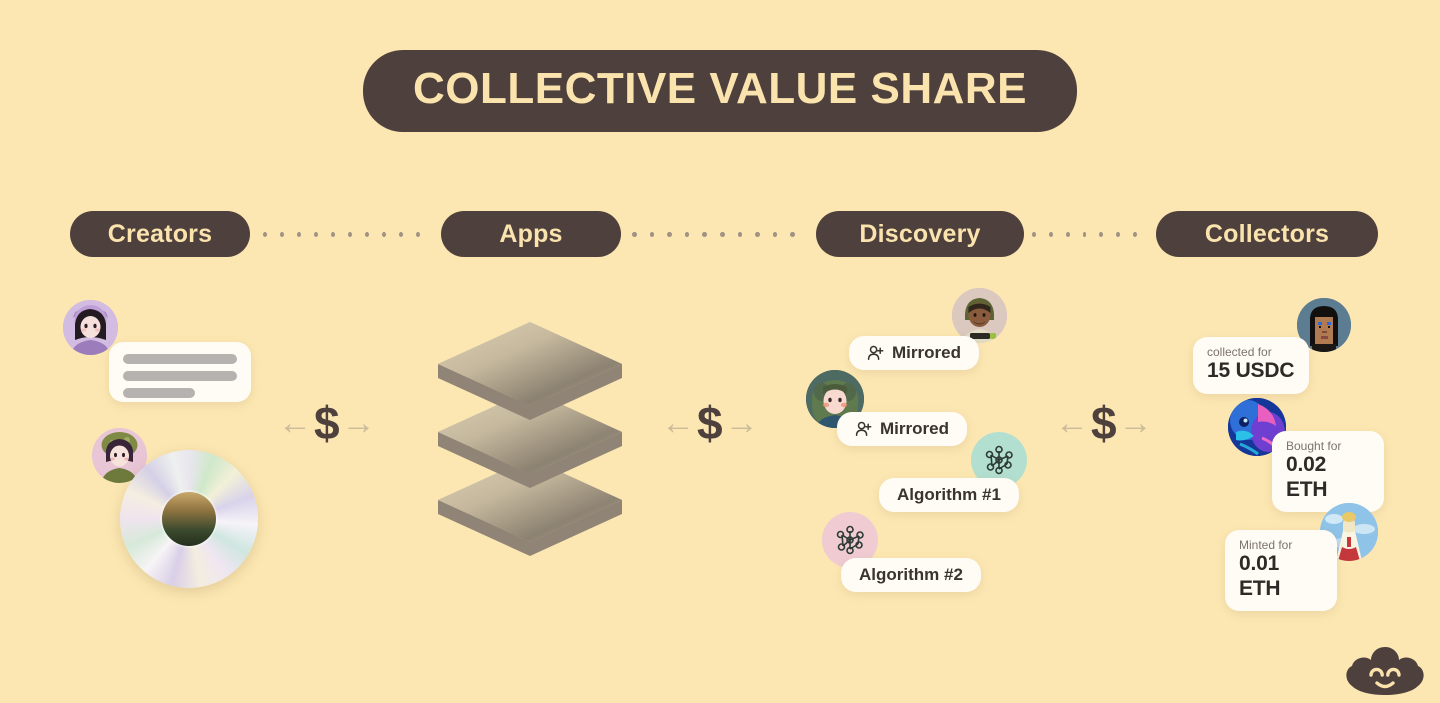 This screenshot has width=1440, height=703. I want to click on transaction-value: 15 USDC, so click(1251, 371).